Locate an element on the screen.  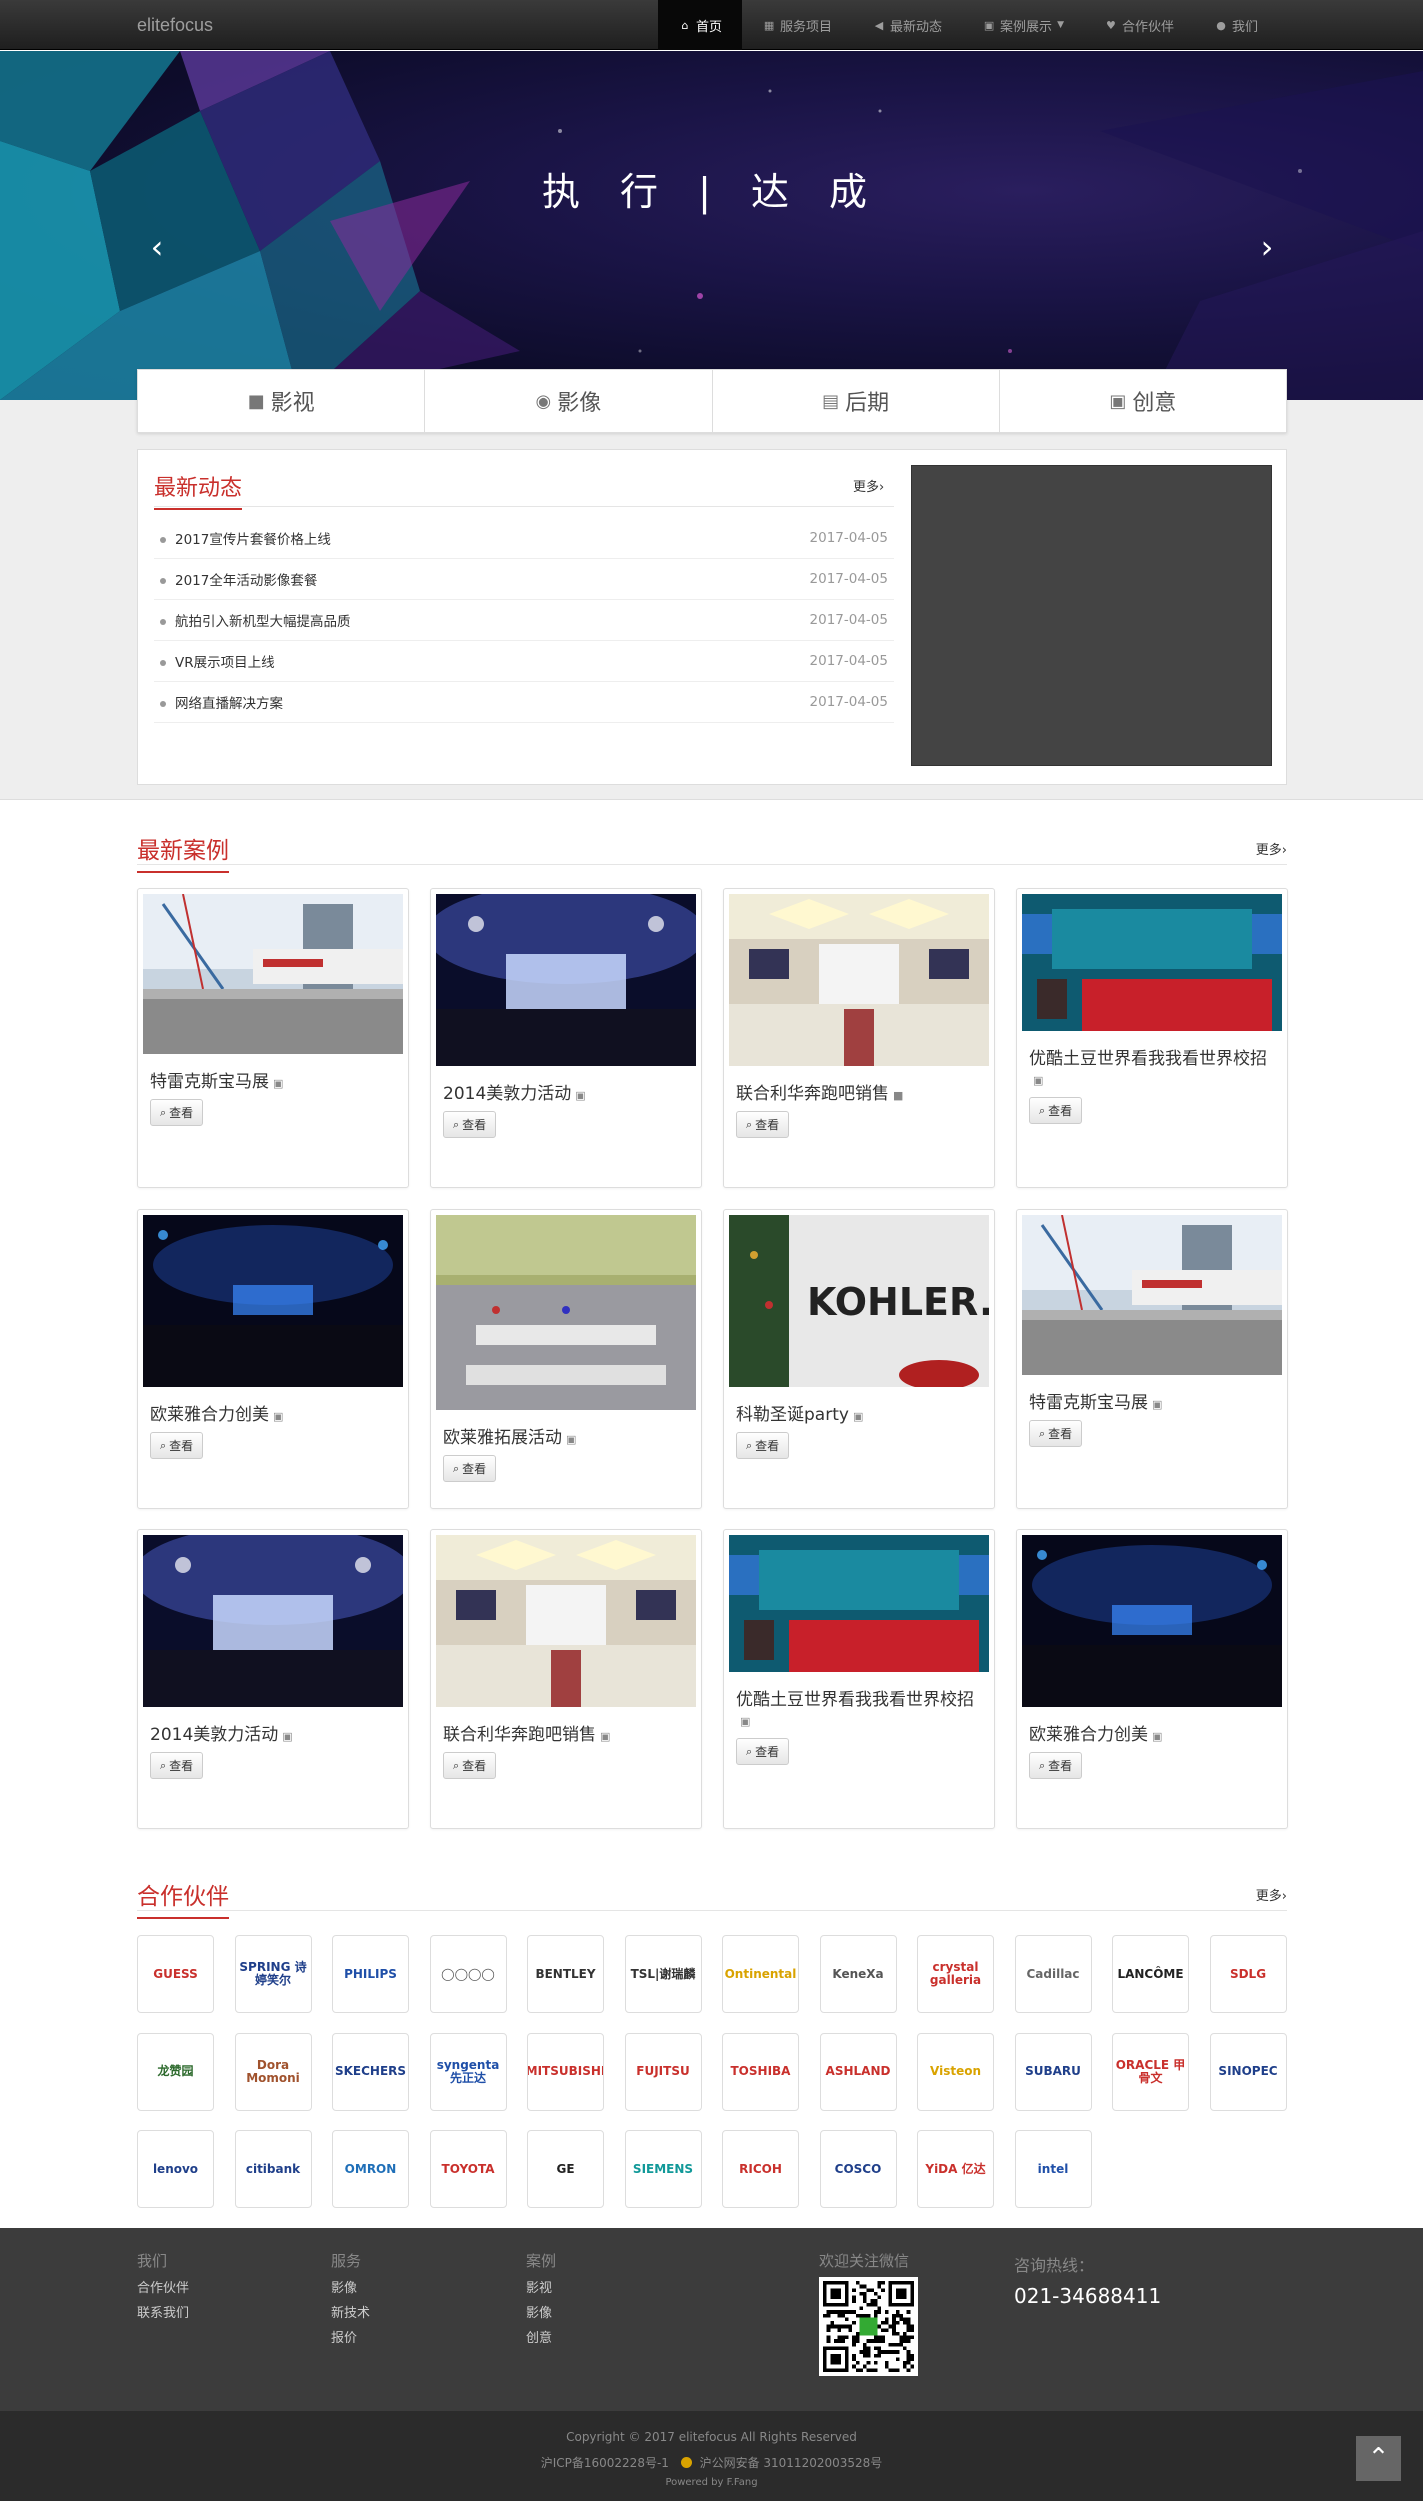
partner-logo: KeneXa is located at coordinates (858, 1974).